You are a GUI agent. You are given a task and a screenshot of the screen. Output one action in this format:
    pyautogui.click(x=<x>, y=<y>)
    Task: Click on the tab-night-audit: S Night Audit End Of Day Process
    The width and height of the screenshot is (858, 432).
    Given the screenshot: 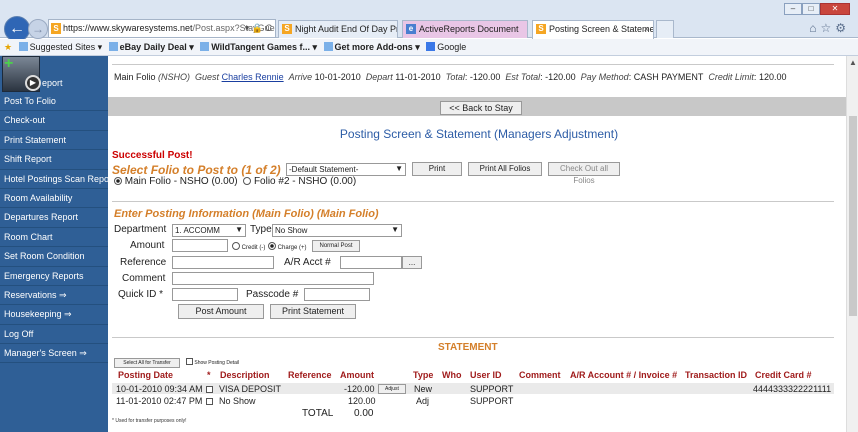 What is the action you would take?
    pyautogui.click(x=338, y=29)
    